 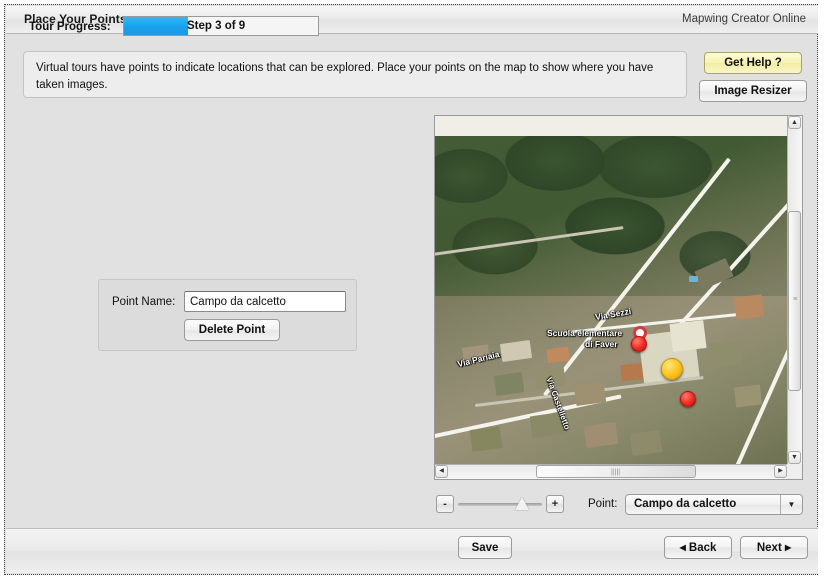 I want to click on tour-progress-fill, so click(x=156, y=26).